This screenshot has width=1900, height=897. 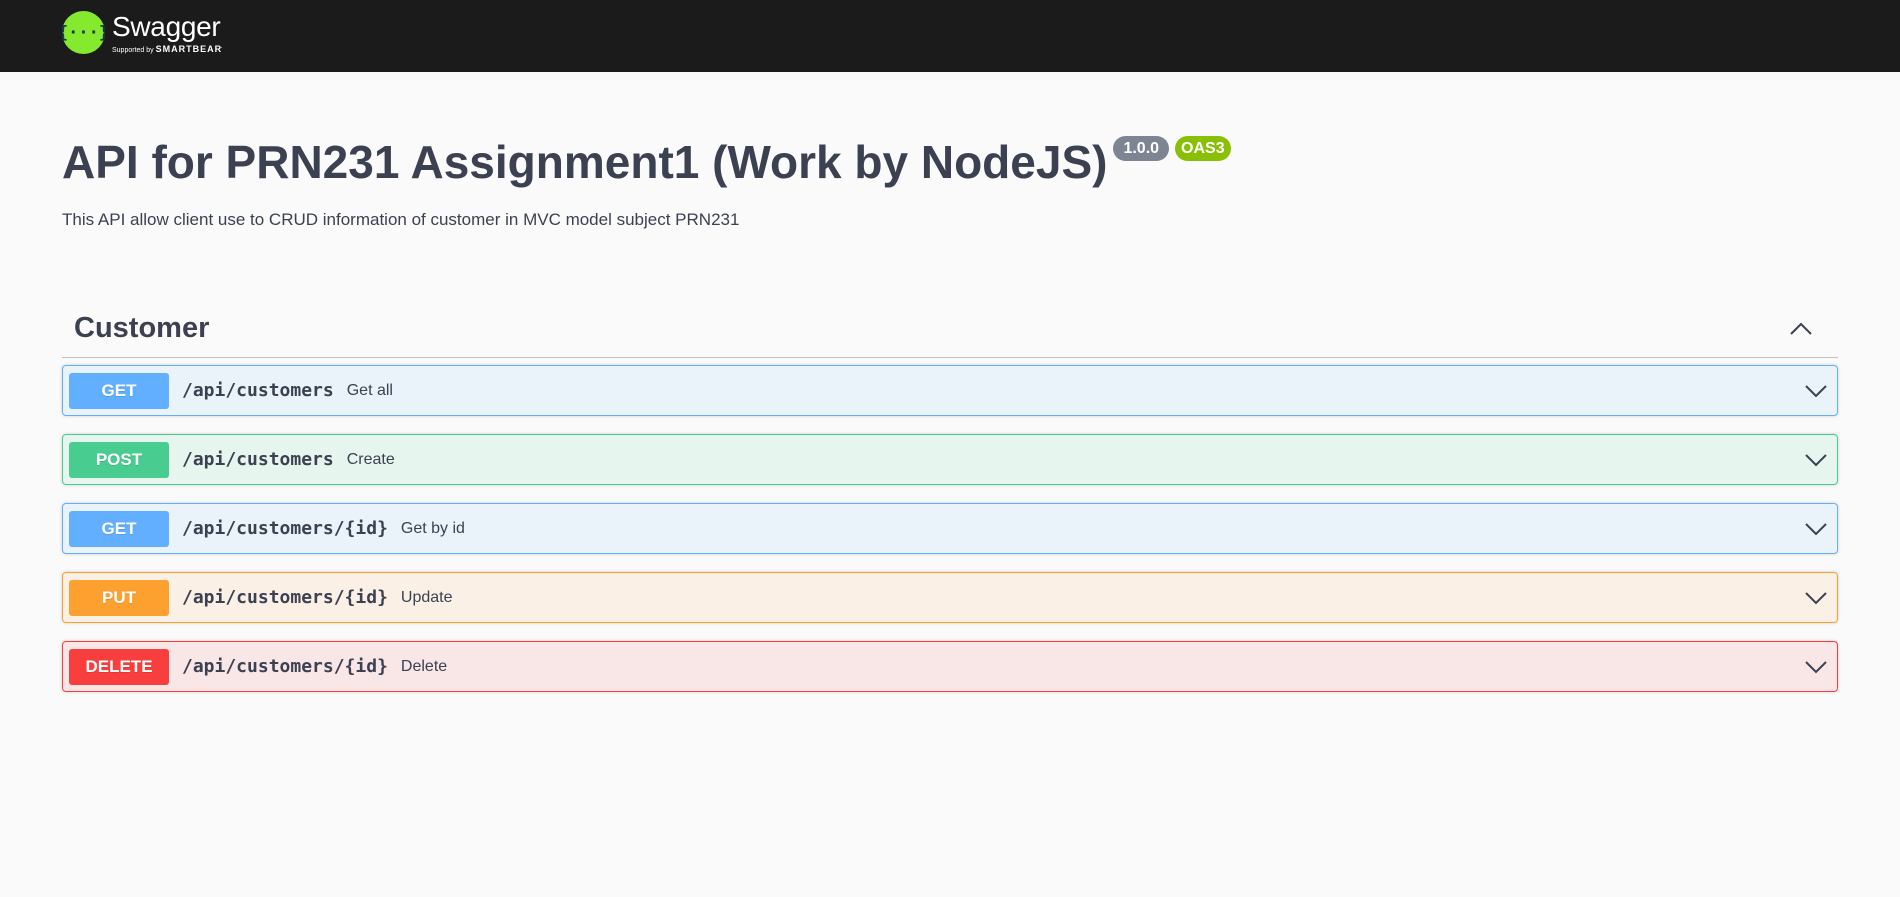 What do you see at coordinates (950, 36) in the screenshot?
I see `topbar: {···} Swagger. Supported by SMARTBEAR` at bounding box center [950, 36].